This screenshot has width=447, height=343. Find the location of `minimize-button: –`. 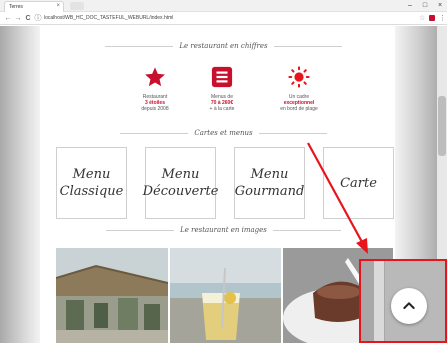

minimize-button: – is located at coordinates (410, 5).